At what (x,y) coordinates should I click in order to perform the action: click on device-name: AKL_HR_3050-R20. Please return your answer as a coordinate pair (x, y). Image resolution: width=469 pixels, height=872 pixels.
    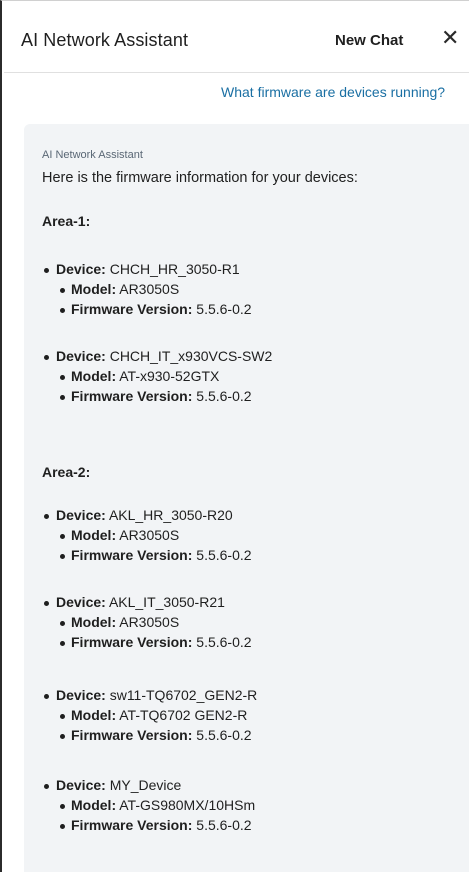
    Looking at the image, I should click on (170, 515).